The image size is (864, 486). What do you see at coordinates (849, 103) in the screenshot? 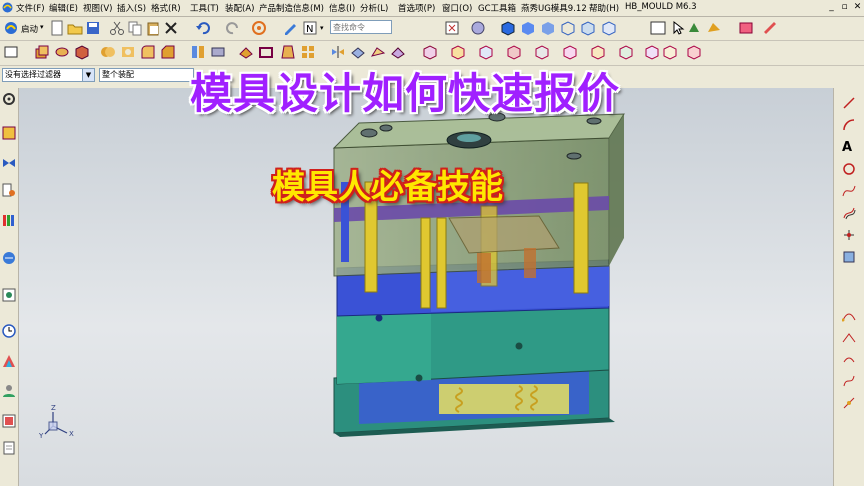
I see `line-icon` at bounding box center [849, 103].